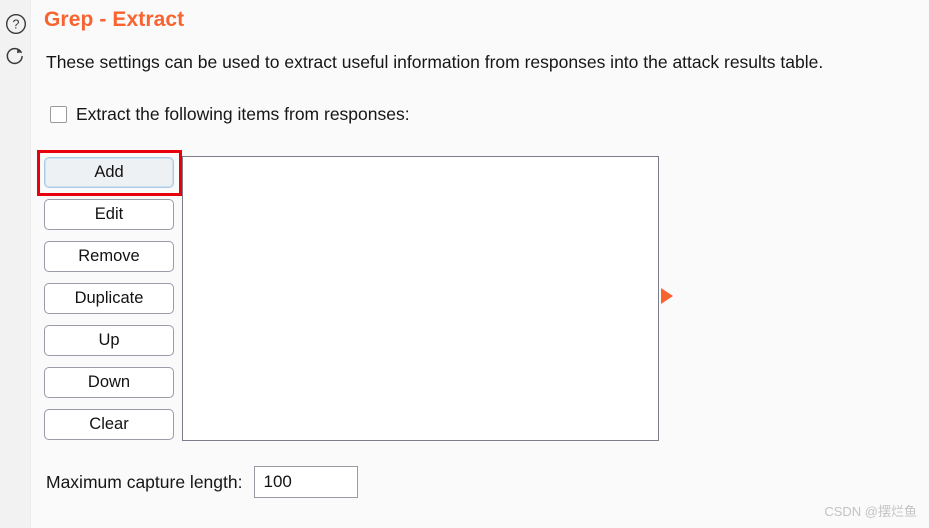  I want to click on duplicate-button: Duplicate, so click(109, 298).